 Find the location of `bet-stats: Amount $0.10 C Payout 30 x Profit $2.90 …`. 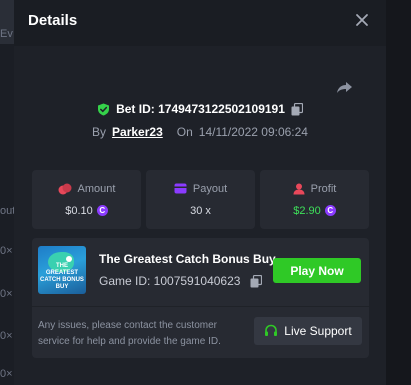

bet-stats: Amount $0.10 C Payout 30 x Profit $2.90 … is located at coordinates (200, 199).